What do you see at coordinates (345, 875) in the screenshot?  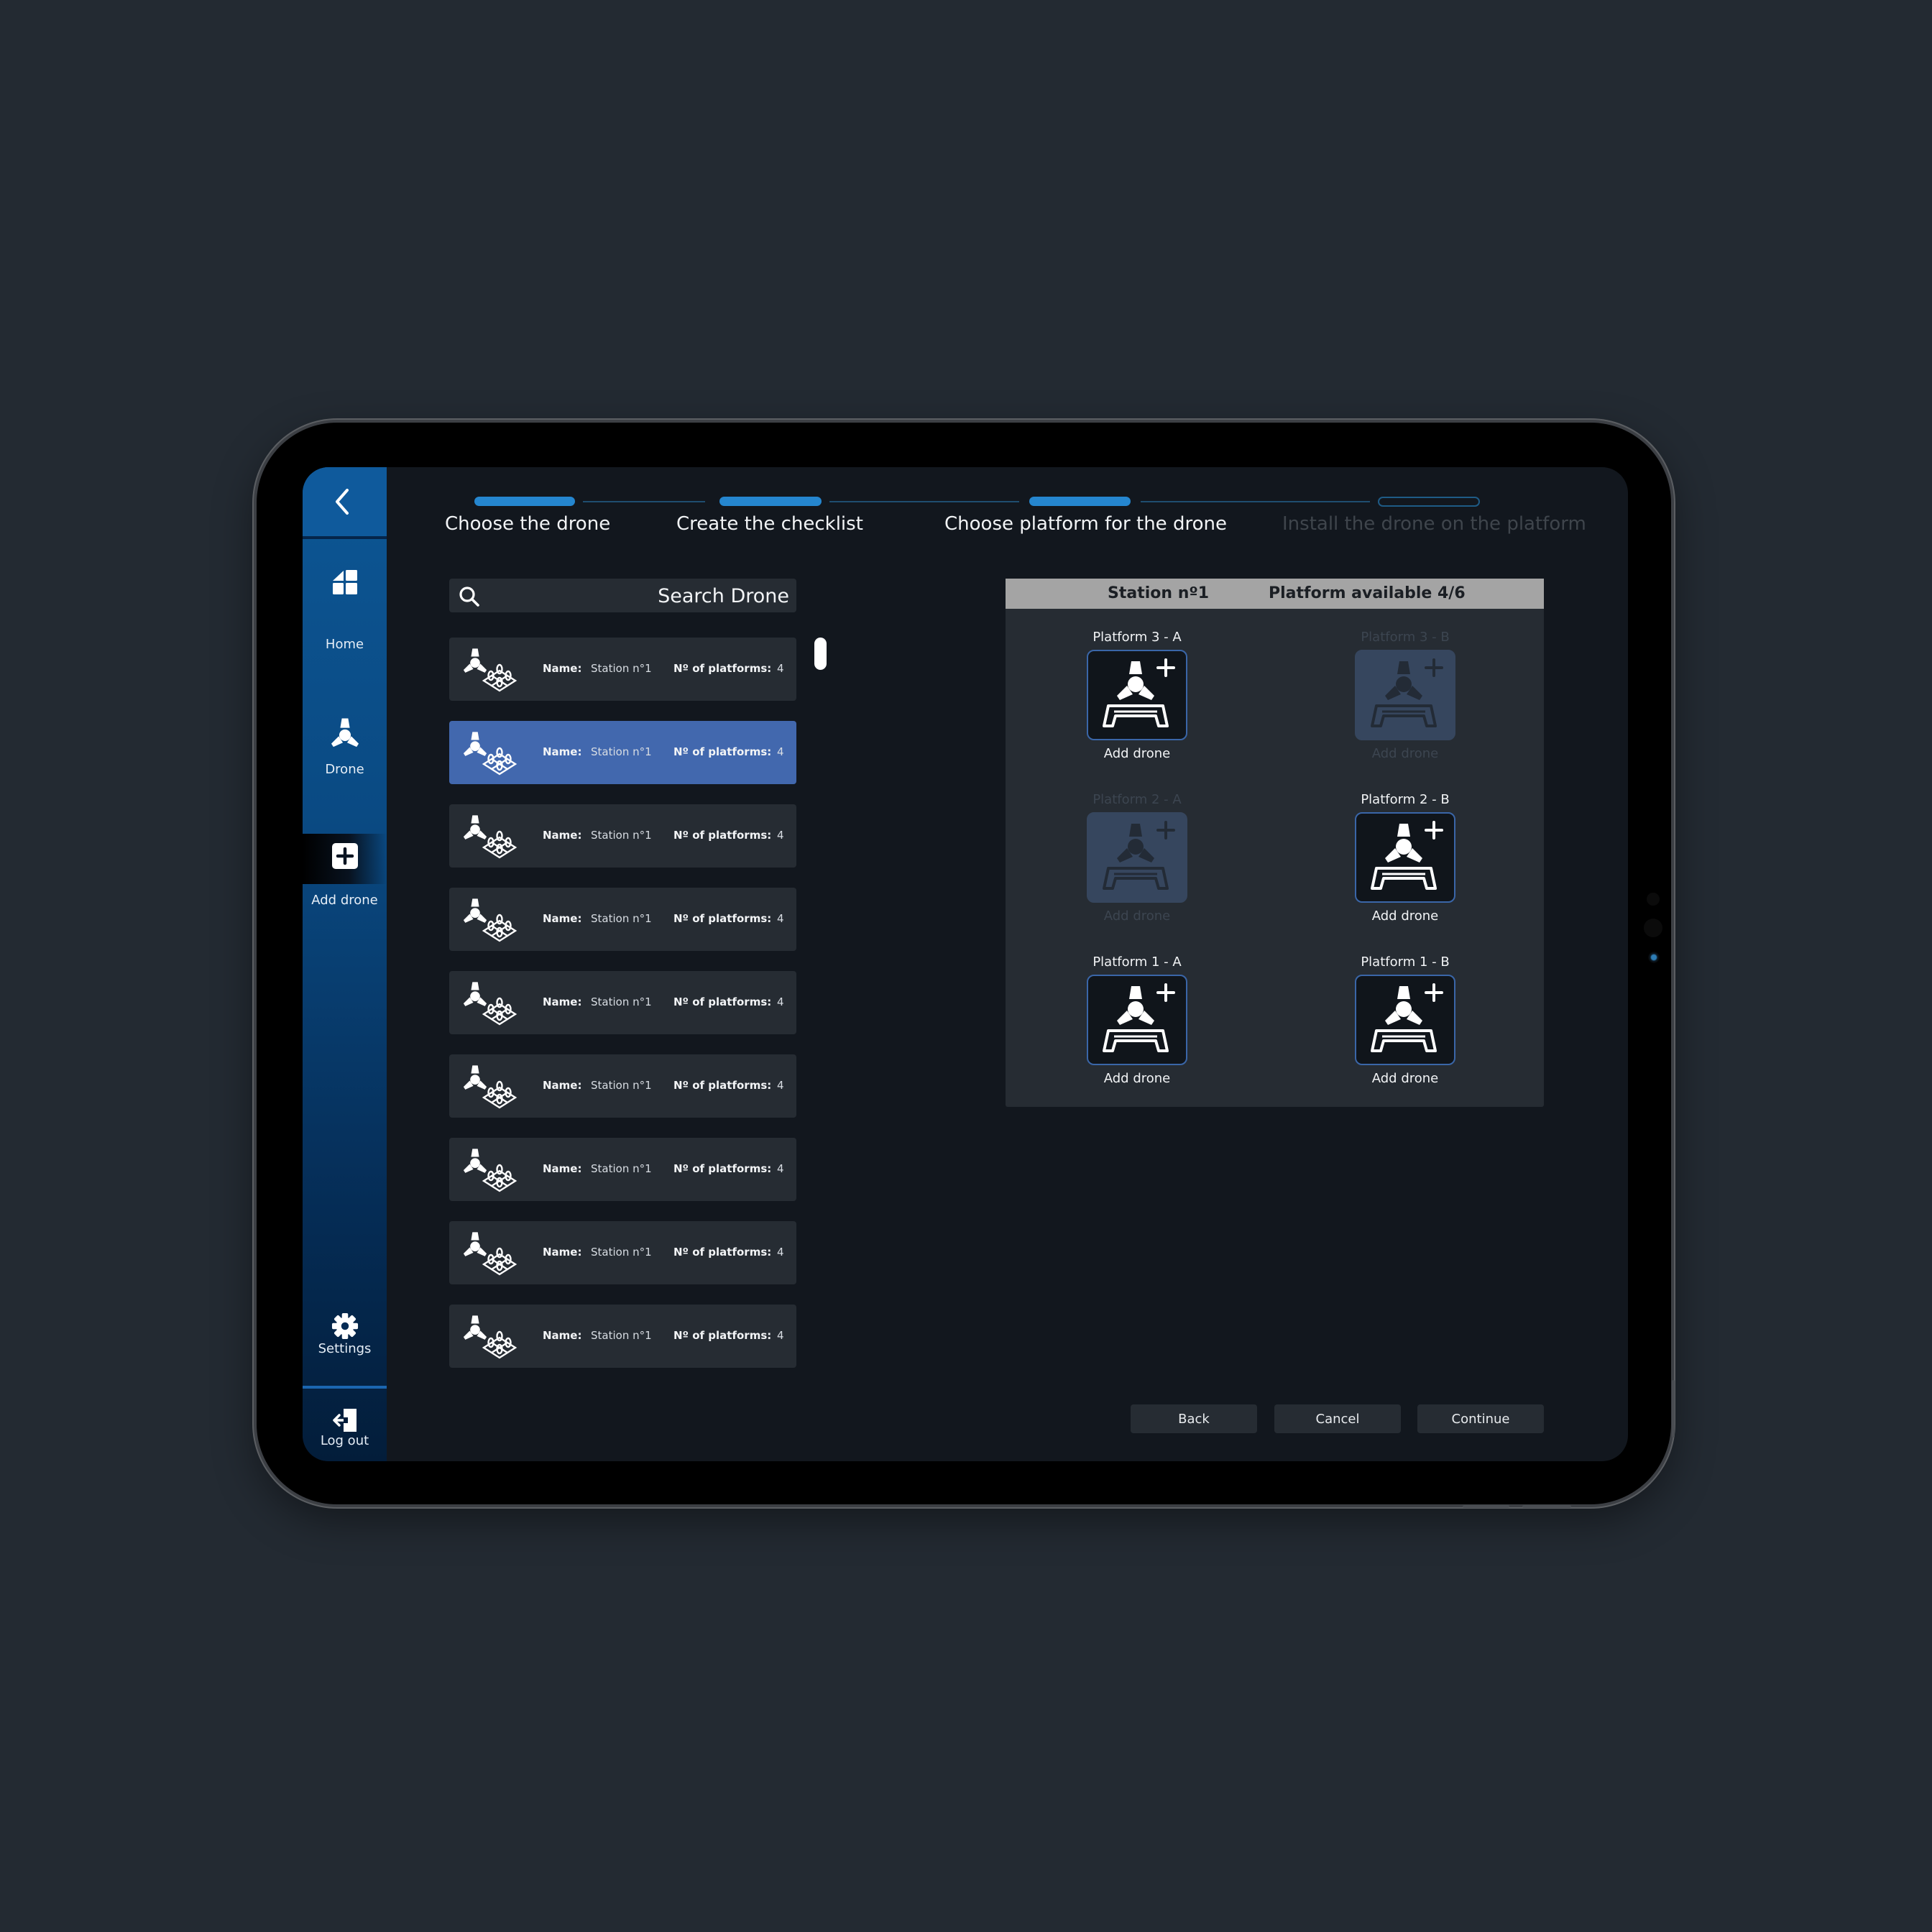 I see `sidebar-item-add-drone: Add drone` at bounding box center [345, 875].